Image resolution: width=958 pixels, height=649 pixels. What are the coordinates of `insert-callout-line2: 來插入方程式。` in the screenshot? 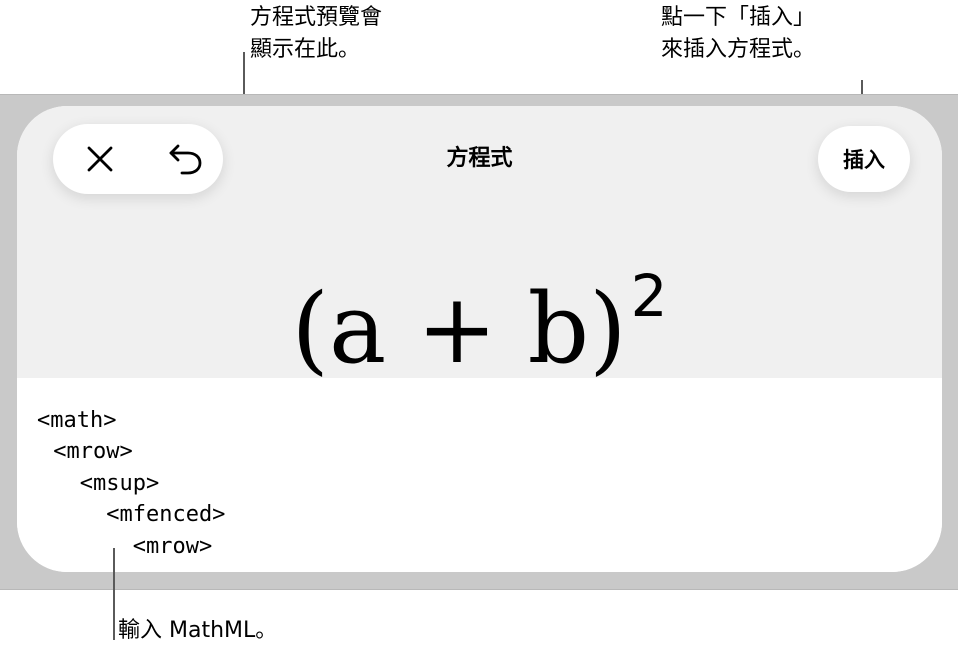 It's located at (738, 49).